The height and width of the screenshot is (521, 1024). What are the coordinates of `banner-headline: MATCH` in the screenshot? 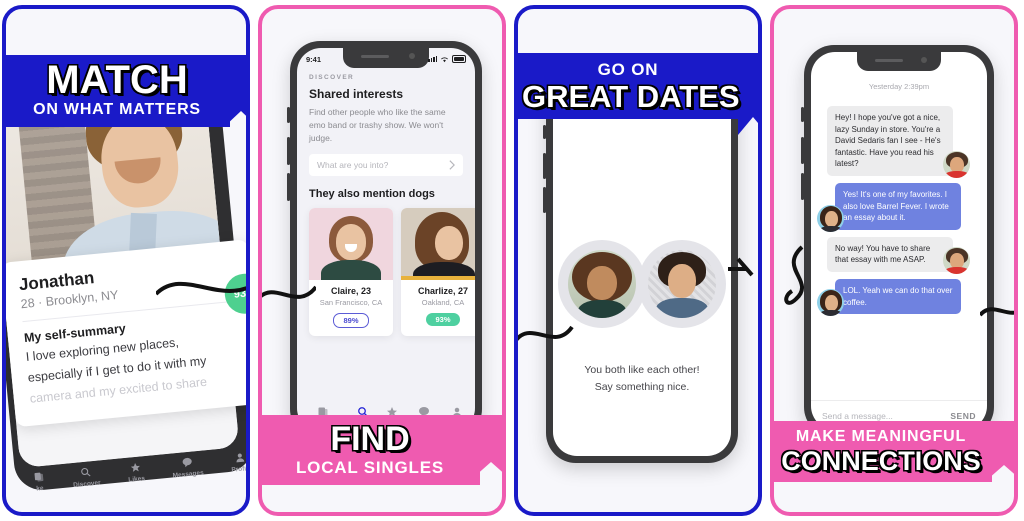 It's located at (117, 80).